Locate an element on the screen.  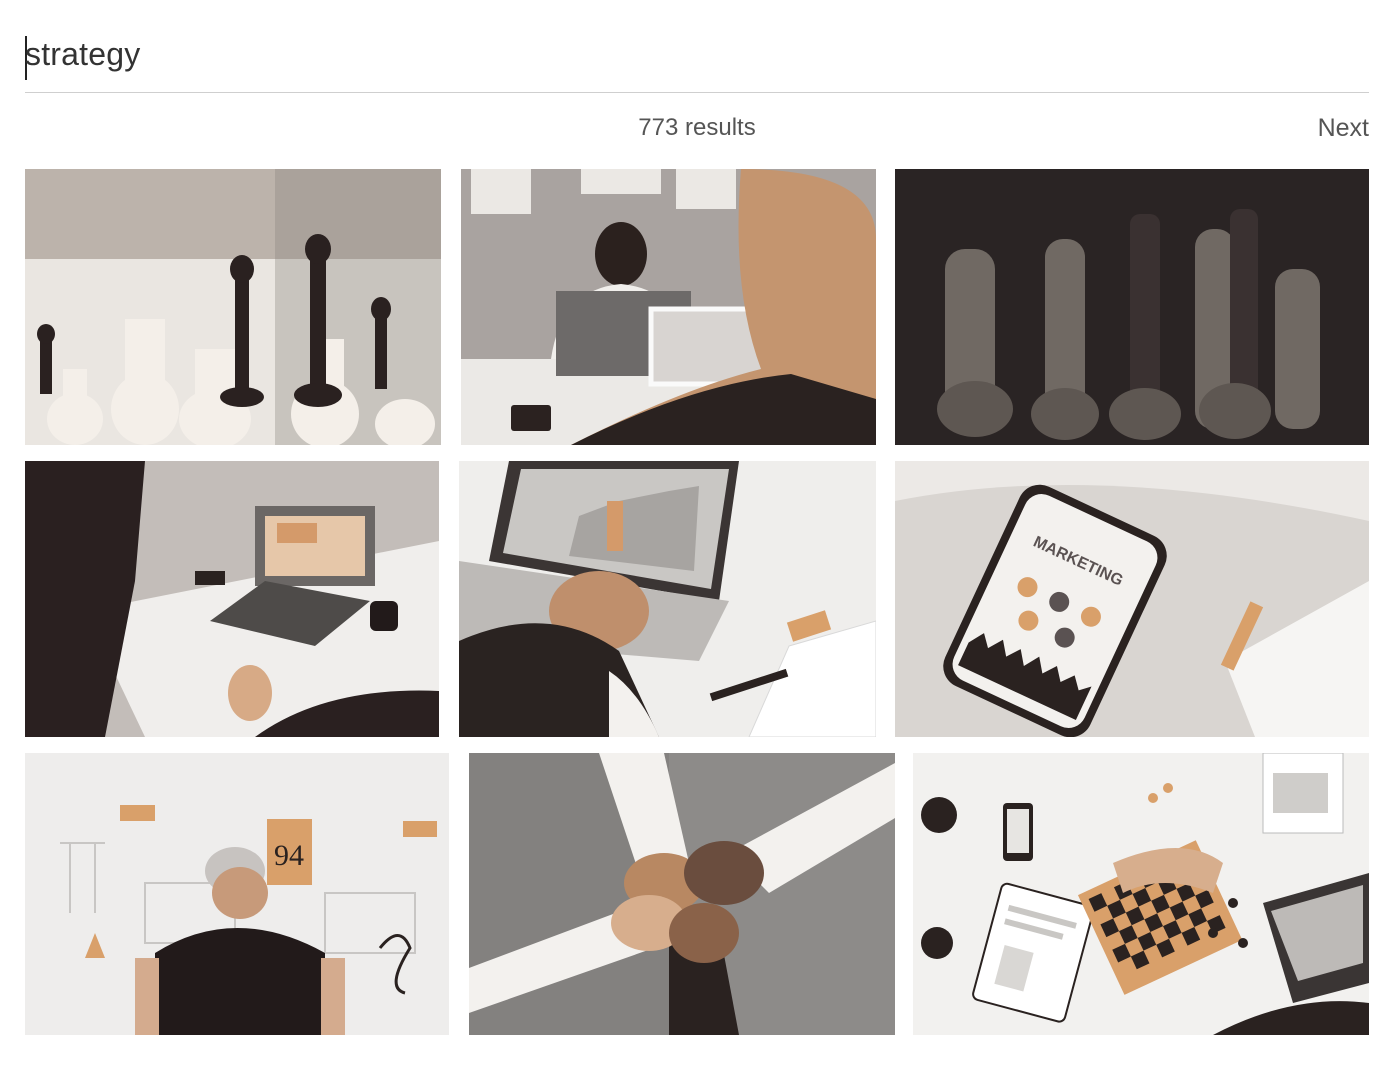
image-result-man-laptop is located at coordinates (668, 307).